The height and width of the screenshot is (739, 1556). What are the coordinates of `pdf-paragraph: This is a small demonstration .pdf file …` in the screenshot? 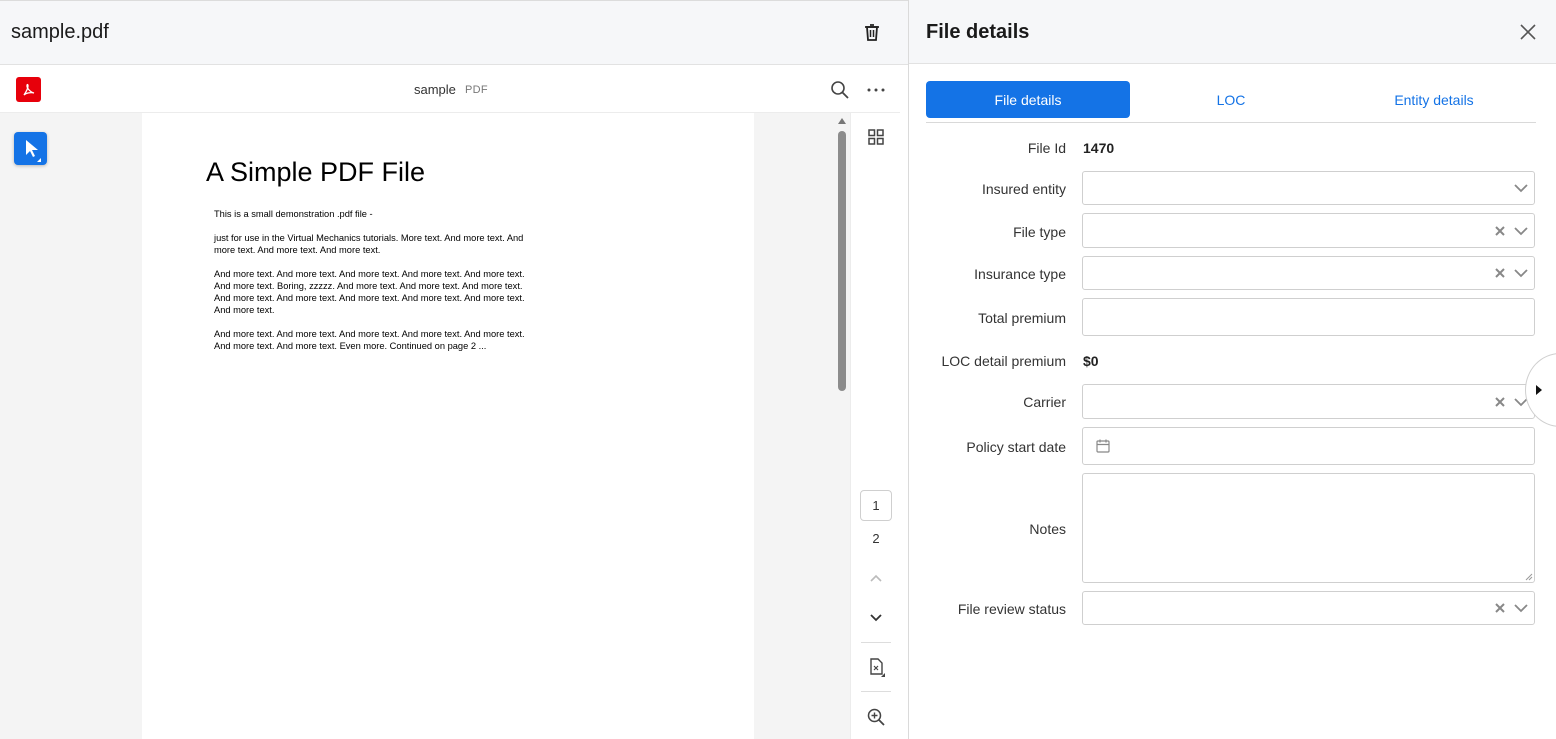 It's located at (293, 214).